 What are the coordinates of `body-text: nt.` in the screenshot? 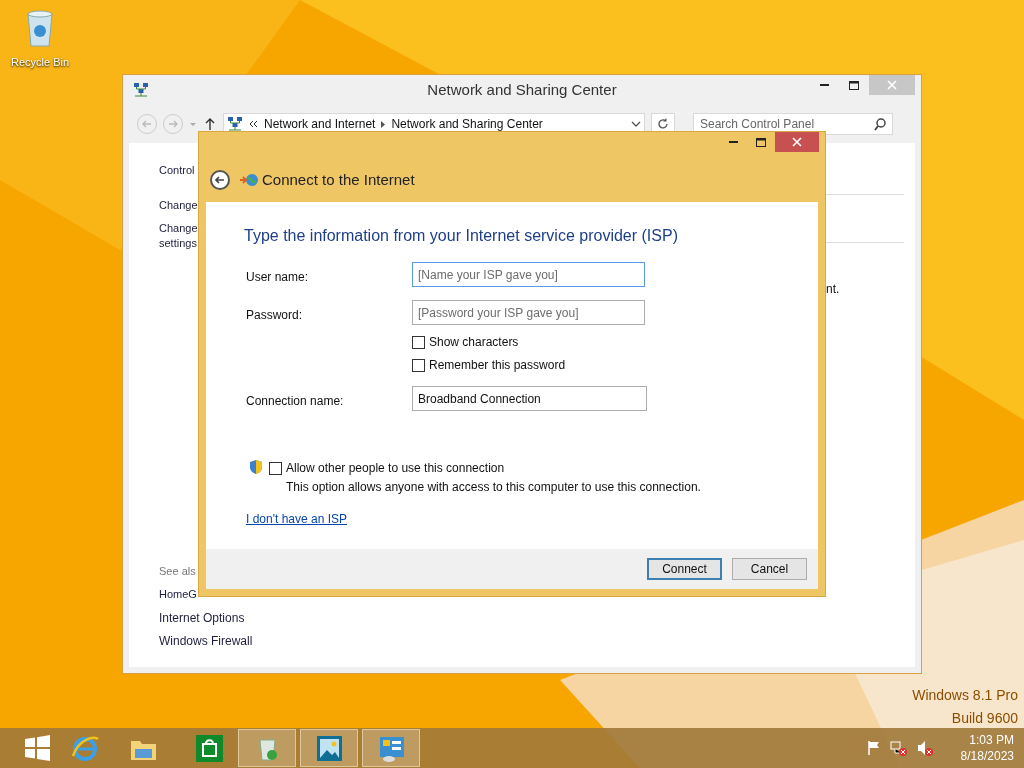 It's located at (833, 289).